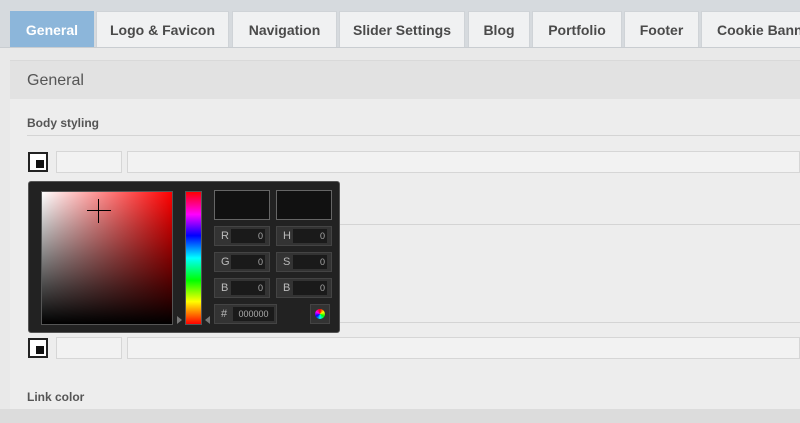 Image resolution: width=800 pixels, height=423 pixels. I want to click on brightness-label: B, so click(287, 288).